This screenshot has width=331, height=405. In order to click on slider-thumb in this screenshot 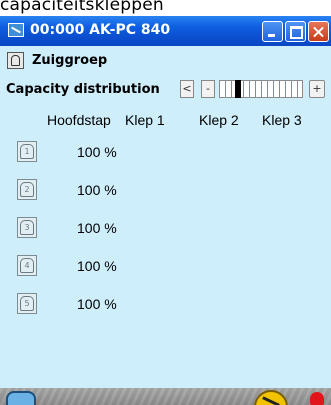, I will do `click(238, 89)`.